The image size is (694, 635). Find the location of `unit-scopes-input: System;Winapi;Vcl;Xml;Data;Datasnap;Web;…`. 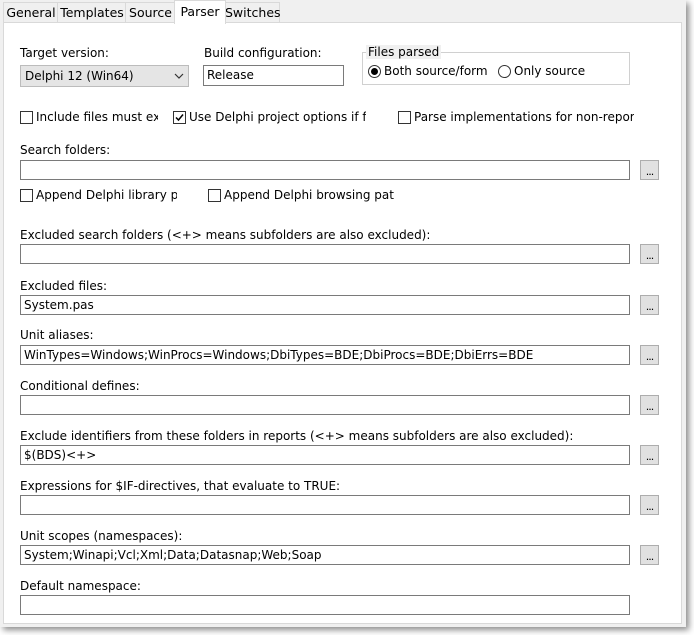

unit-scopes-input: System;Winapi;Vcl;Xml;Data;Datasnap;Web;… is located at coordinates (325, 555).